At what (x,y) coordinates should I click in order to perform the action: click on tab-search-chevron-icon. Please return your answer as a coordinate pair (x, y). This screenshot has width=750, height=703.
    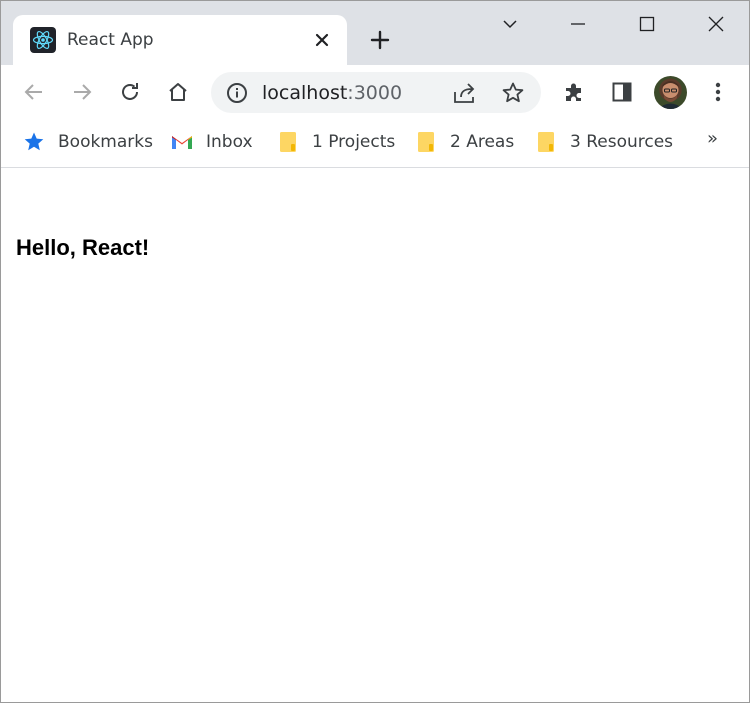
    Looking at the image, I should click on (510, 24).